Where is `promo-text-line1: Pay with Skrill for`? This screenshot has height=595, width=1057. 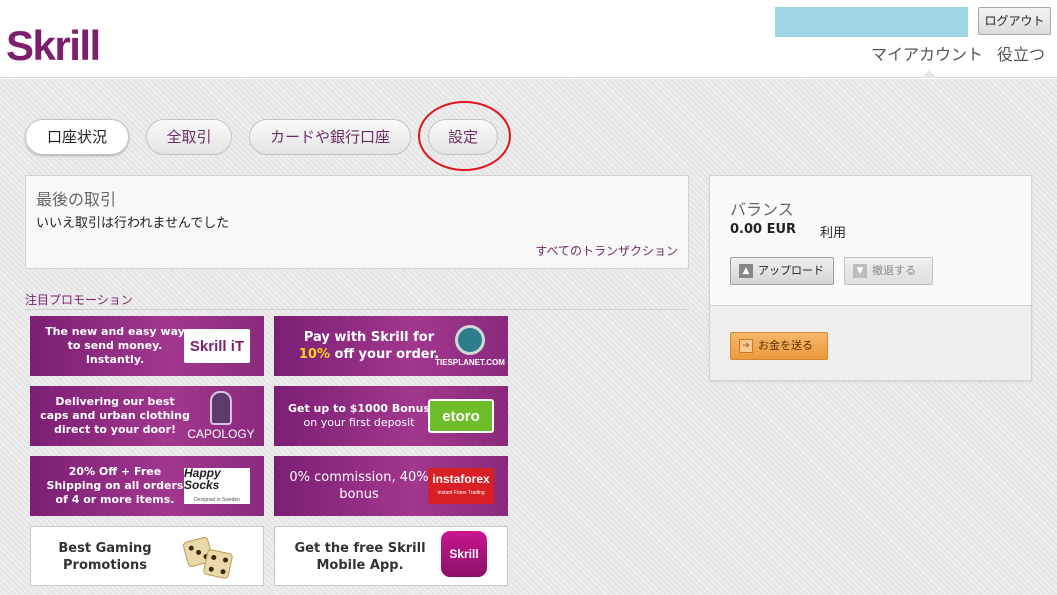 promo-text-line1: Pay with Skrill for is located at coordinates (369, 337).